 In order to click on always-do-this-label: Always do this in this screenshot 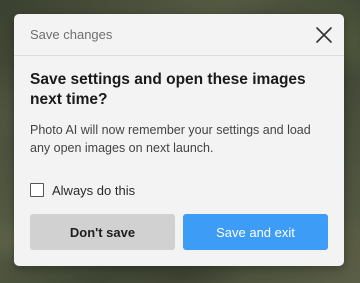, I will do `click(94, 190)`.